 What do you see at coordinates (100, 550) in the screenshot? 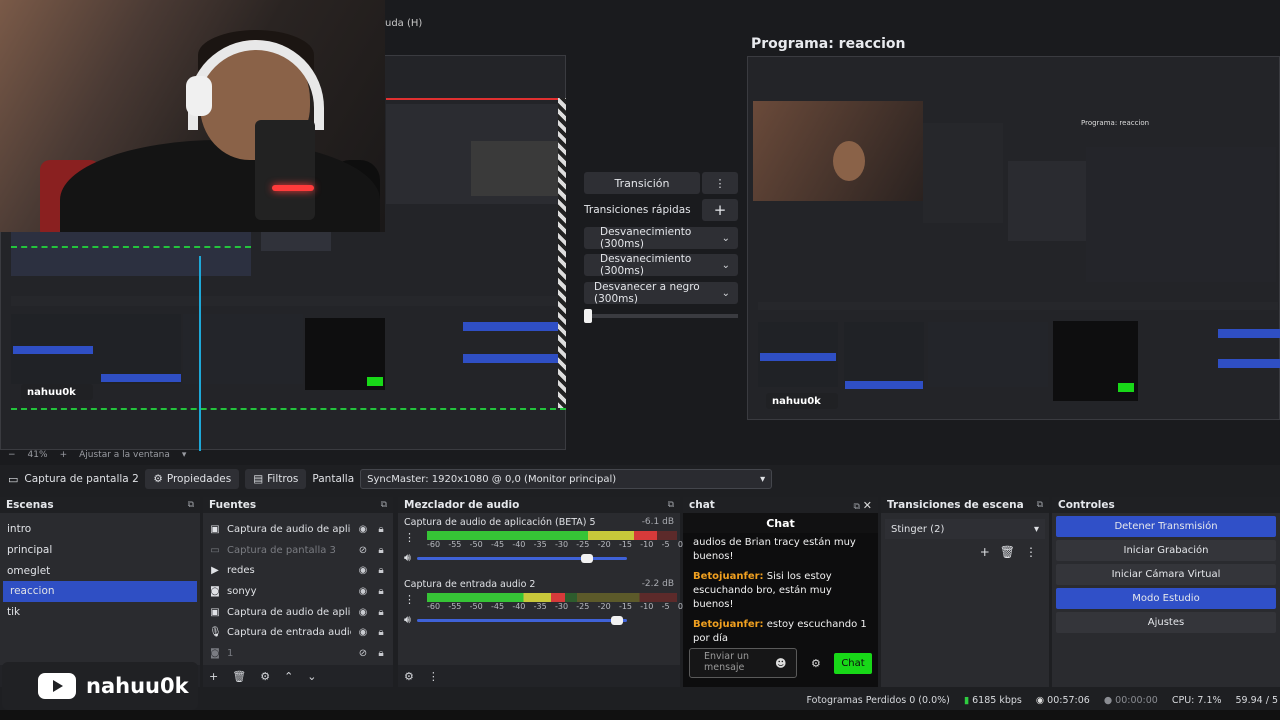
I see `scene-item: principal` at bounding box center [100, 550].